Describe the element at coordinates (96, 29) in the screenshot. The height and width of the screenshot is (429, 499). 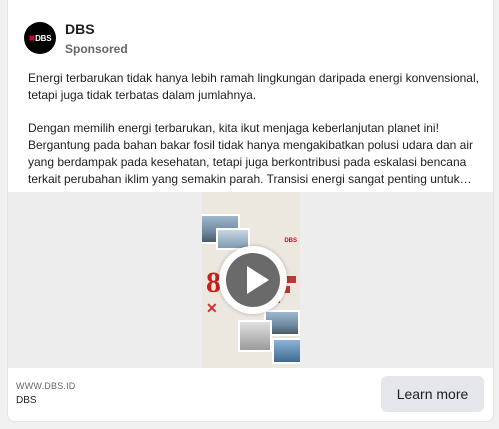
I see `page-name-link: DBS` at that location.